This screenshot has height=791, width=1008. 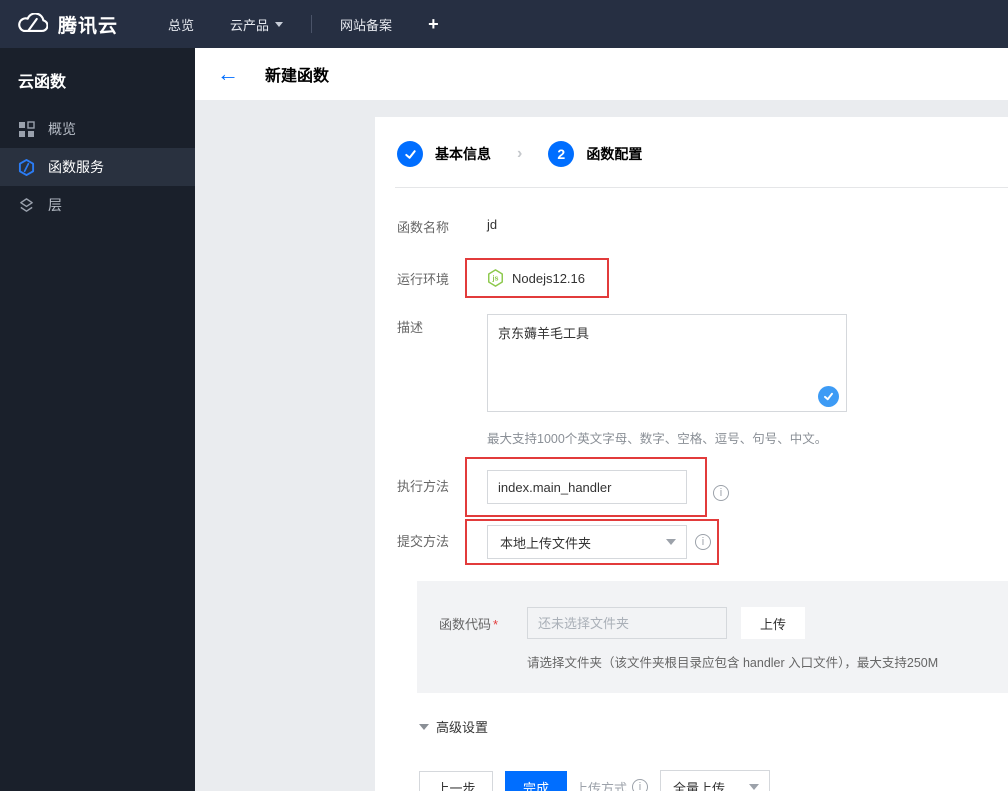 I want to click on submit-method-info-icon: i, so click(x=703, y=542).